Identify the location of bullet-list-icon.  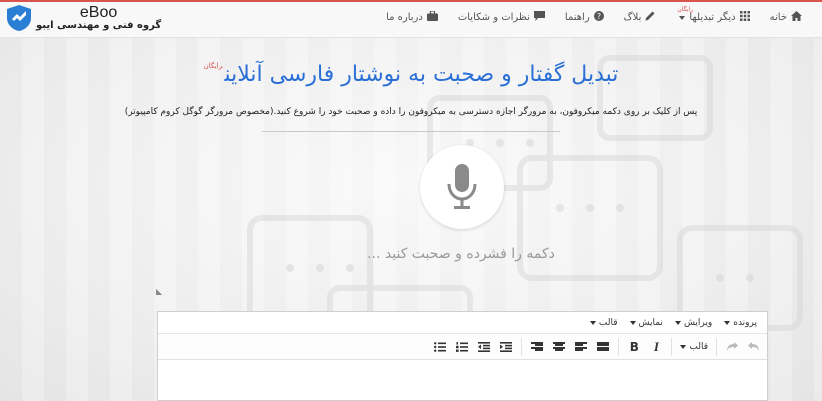
(440, 346).